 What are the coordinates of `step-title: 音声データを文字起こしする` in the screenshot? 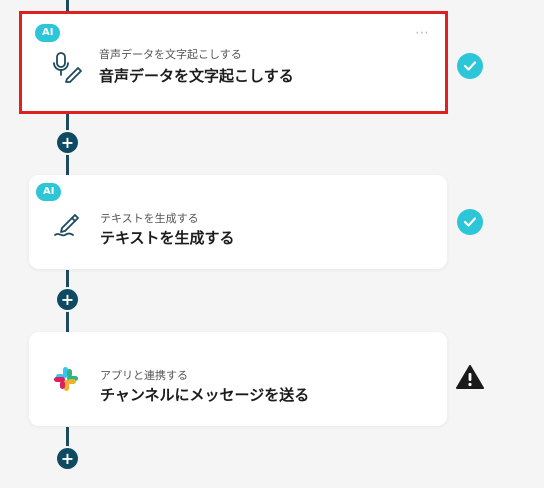 It's located at (196, 76).